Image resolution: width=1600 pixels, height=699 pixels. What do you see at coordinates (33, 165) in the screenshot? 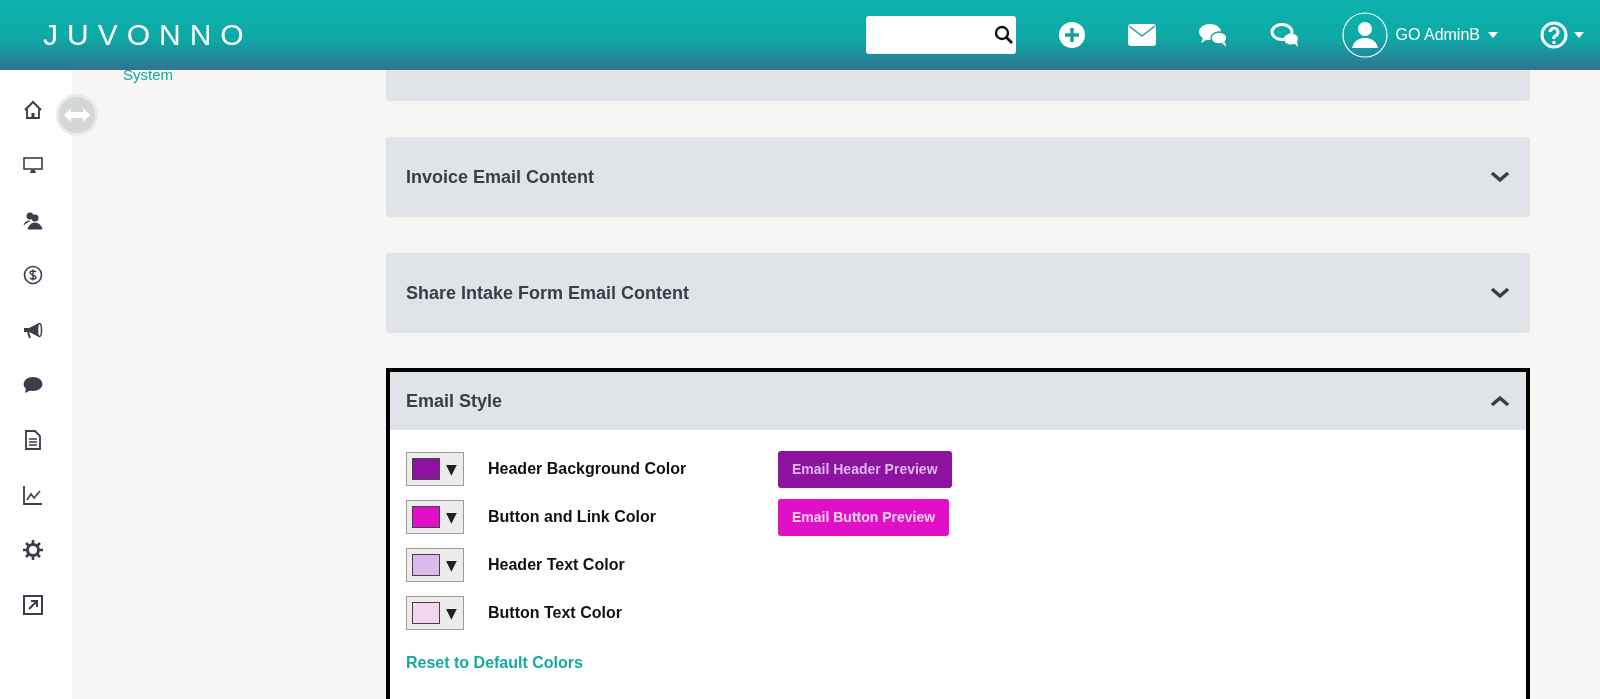
I see `monitor-icon` at bounding box center [33, 165].